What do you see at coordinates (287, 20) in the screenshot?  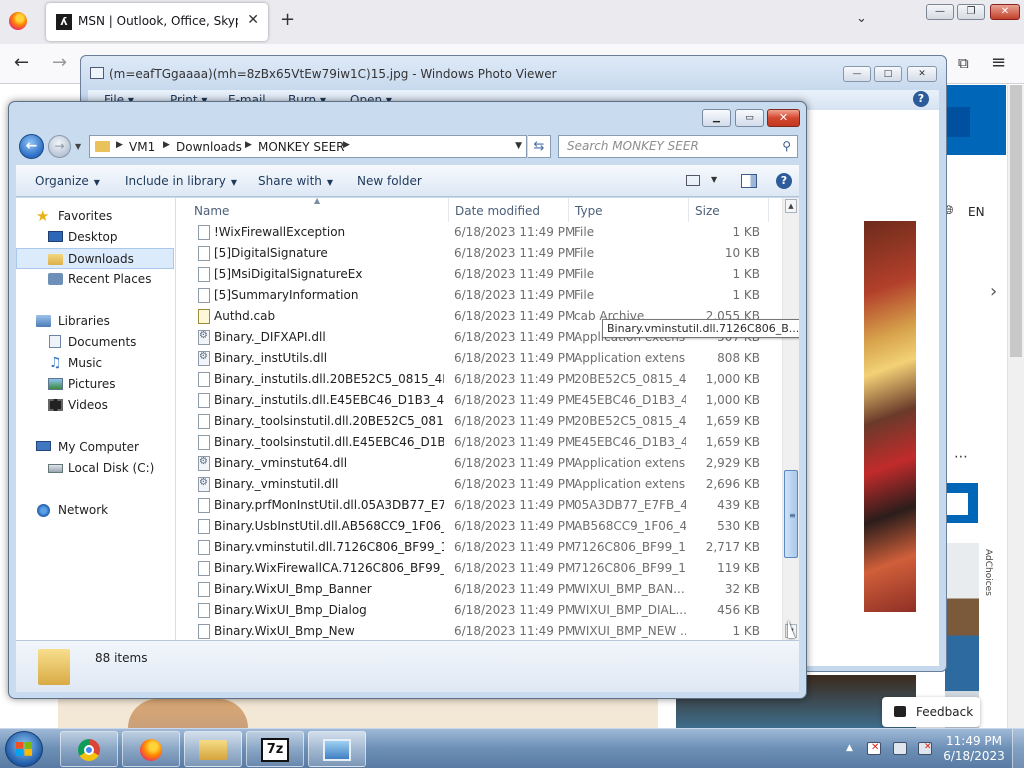 I see `new-tab-button: +` at bounding box center [287, 20].